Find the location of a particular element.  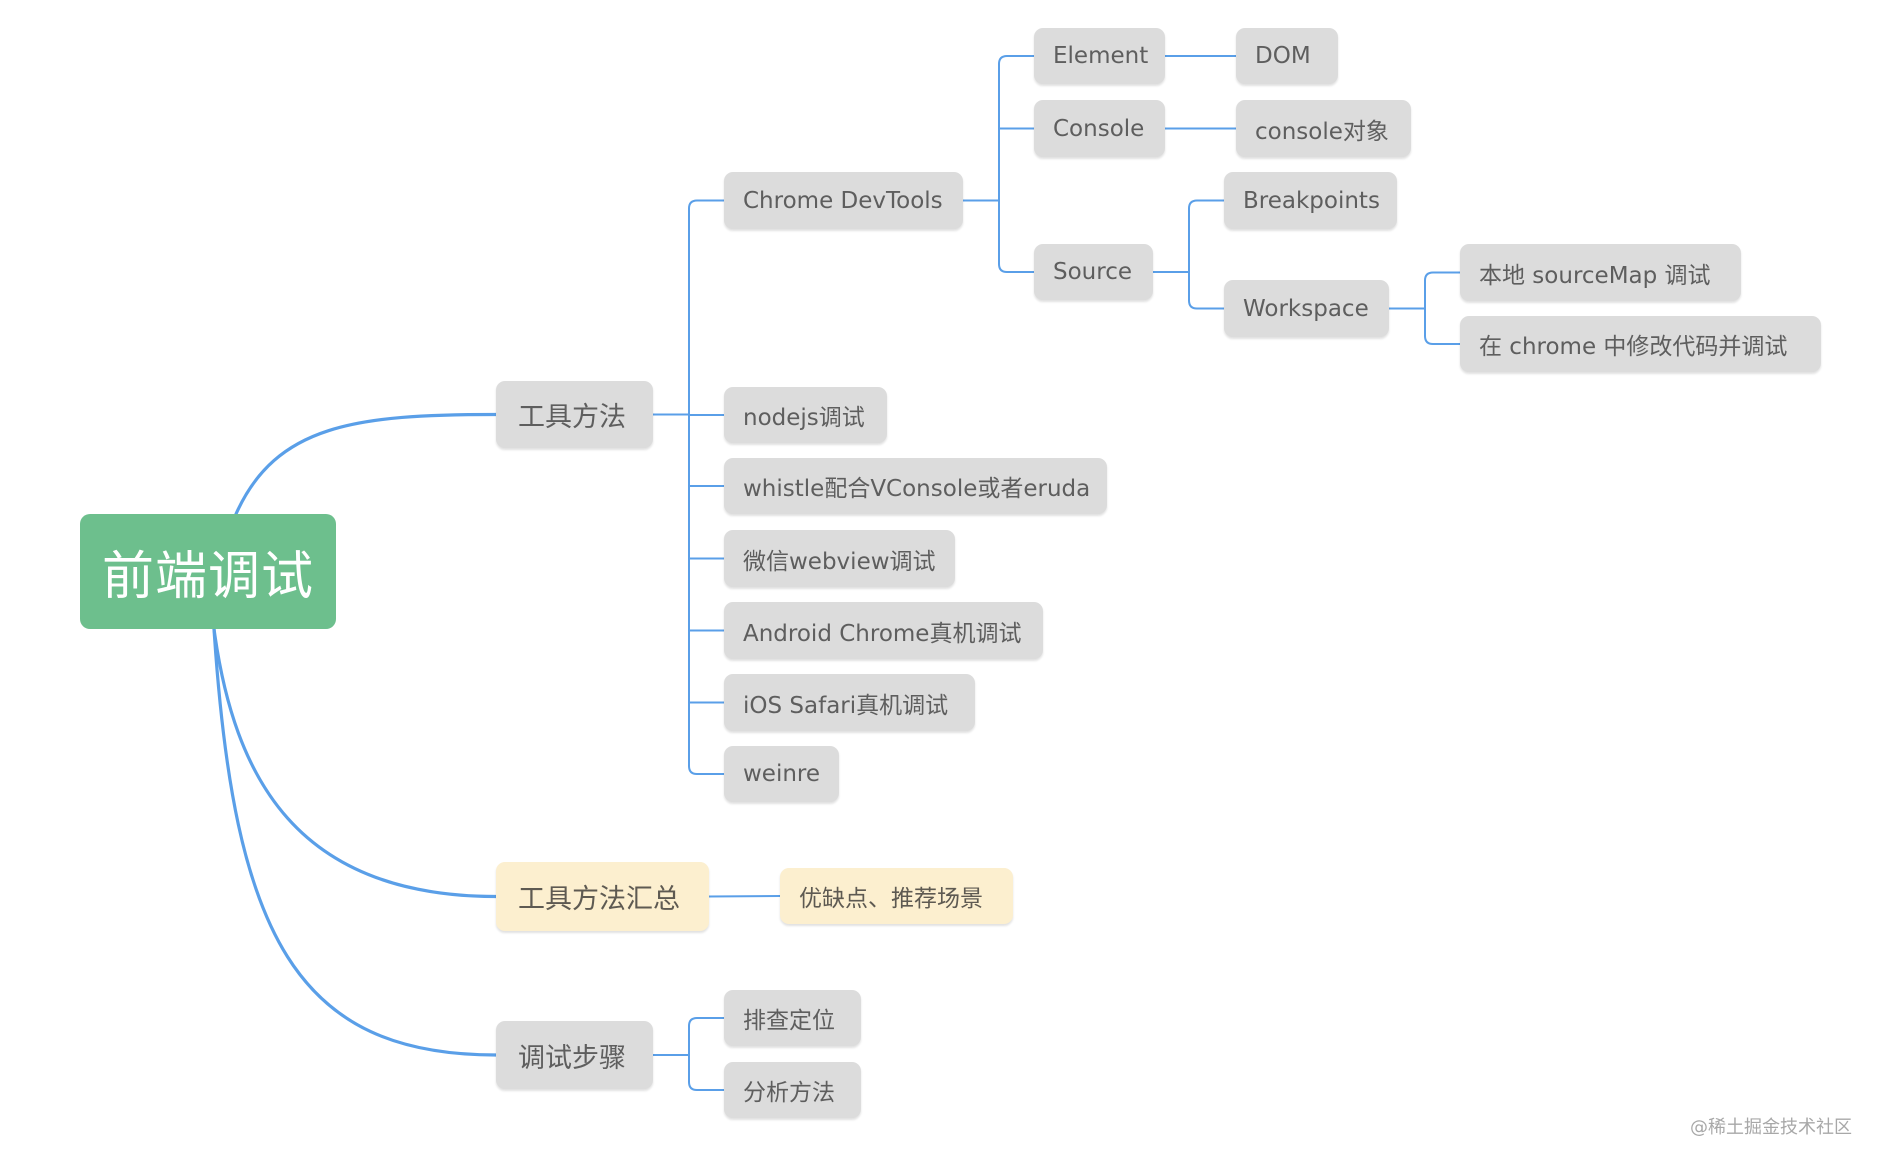

node-label: nodejs调试 is located at coordinates (804, 418).